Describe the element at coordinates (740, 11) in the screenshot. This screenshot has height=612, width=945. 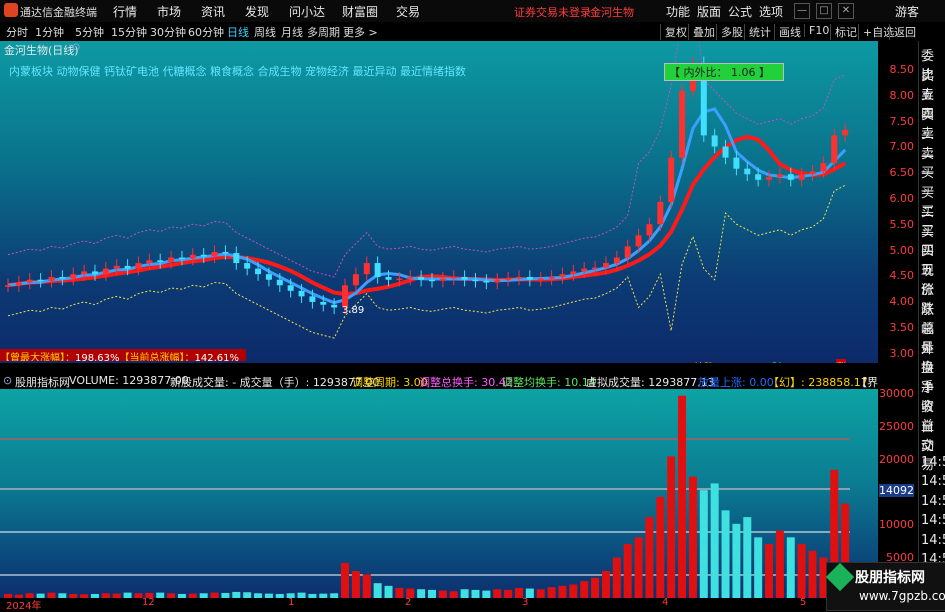
I see `menu-item-gongshi: 公式` at that location.